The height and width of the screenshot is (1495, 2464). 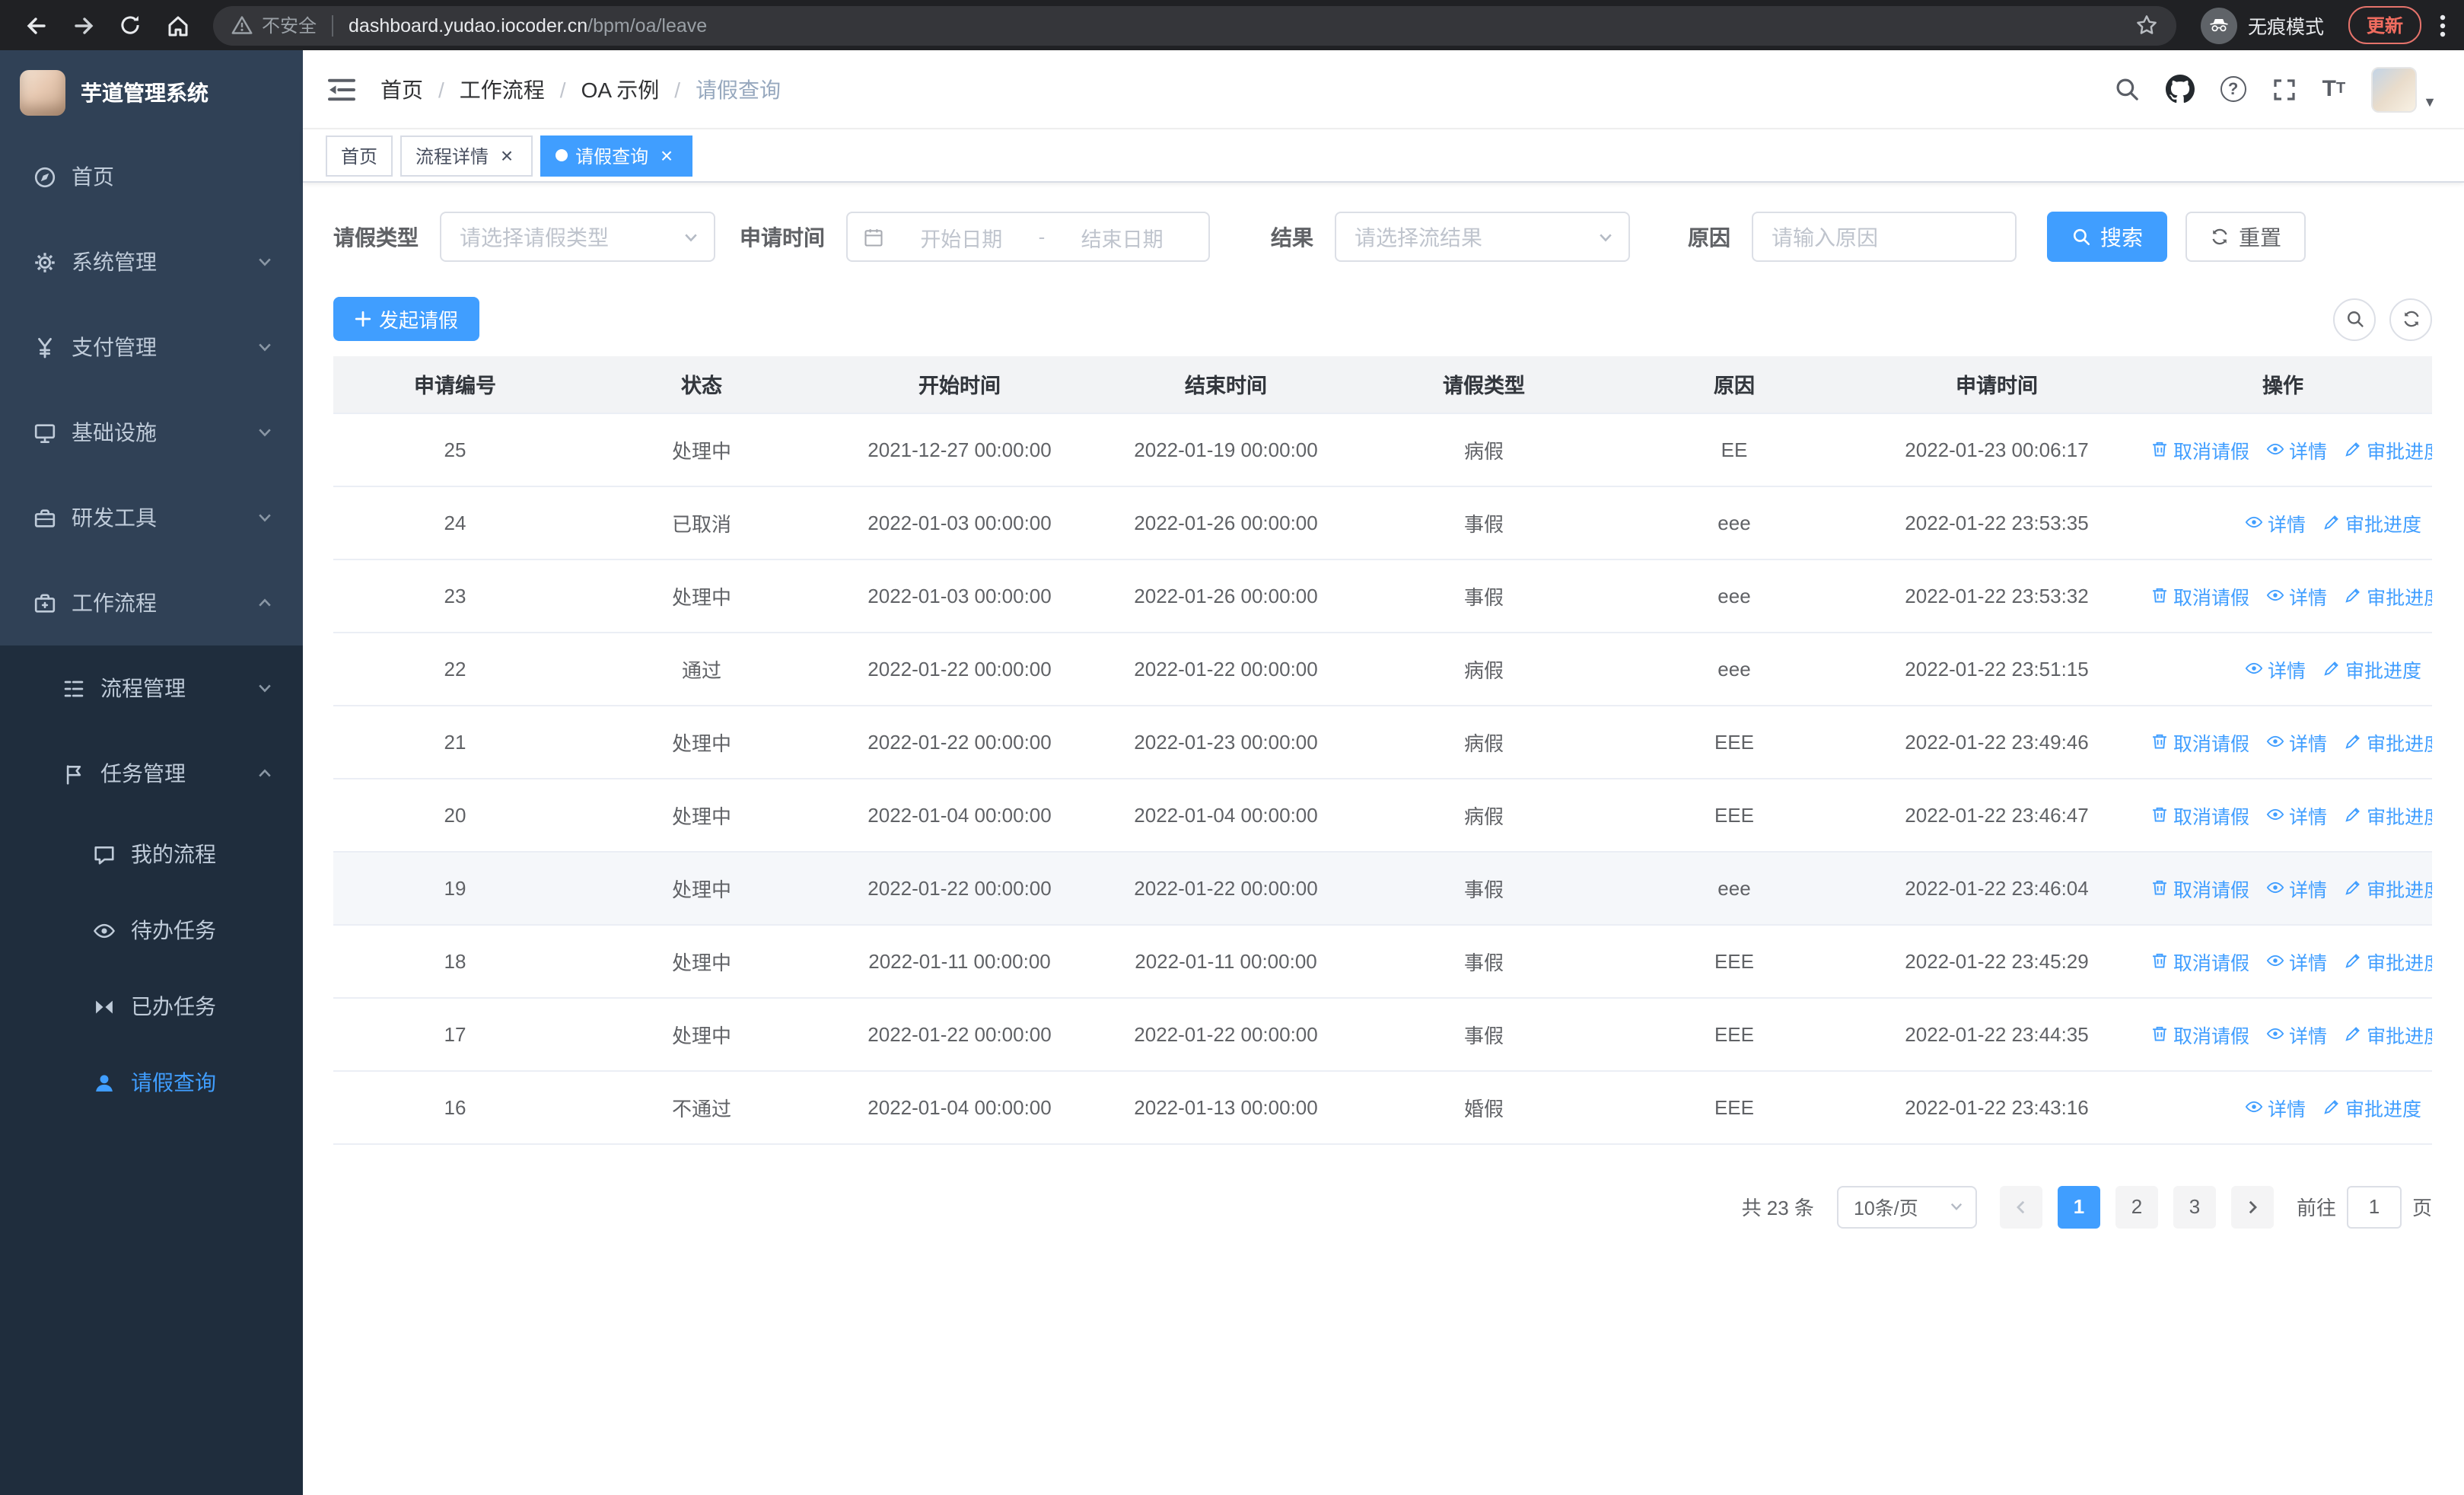 I want to click on page-button-3: 3, so click(x=2194, y=1207).